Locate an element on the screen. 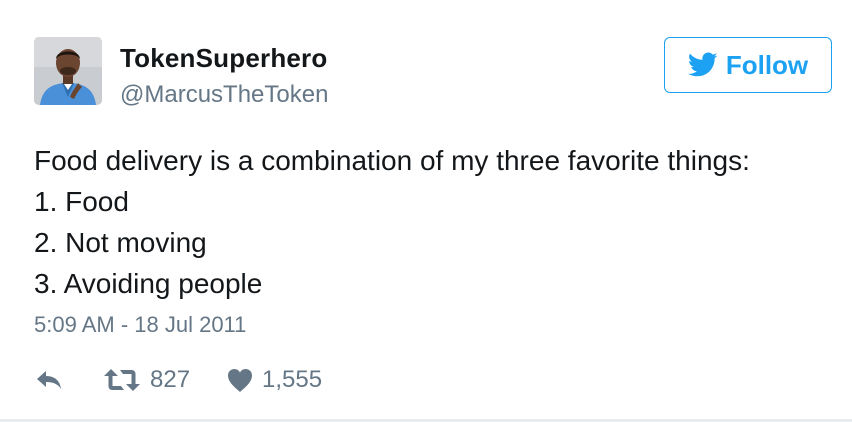 The width and height of the screenshot is (852, 422). tweet-text-line: 3. Avoiding people is located at coordinates (148, 283).